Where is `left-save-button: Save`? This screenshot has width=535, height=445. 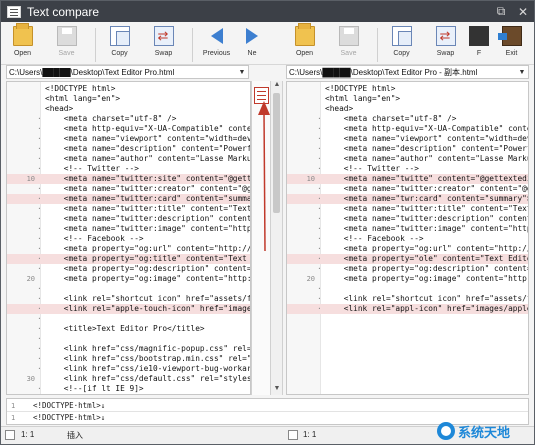
left-save-button: Save is located at coordinates (66, 45).